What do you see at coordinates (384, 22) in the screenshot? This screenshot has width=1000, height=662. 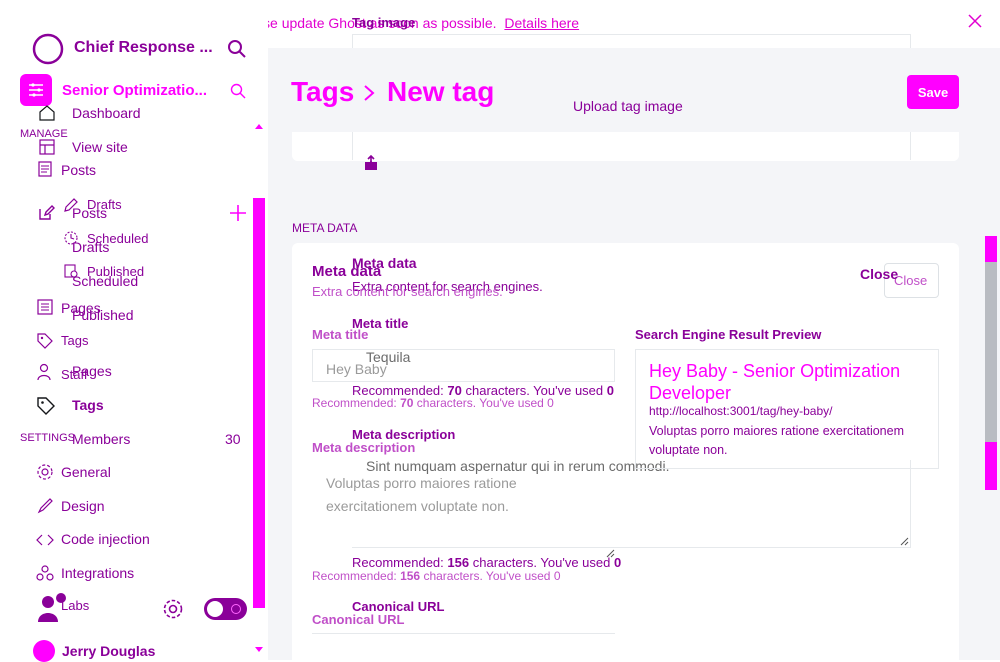 I see `tag-image-label: Tag image` at bounding box center [384, 22].